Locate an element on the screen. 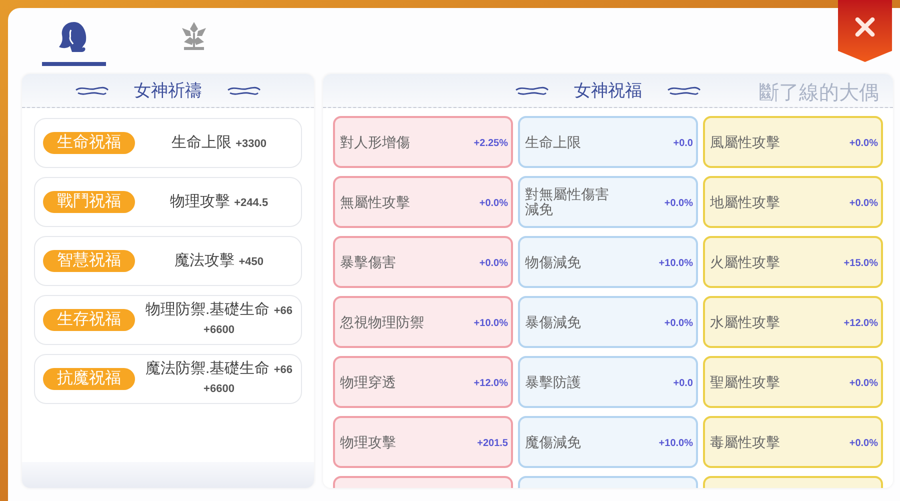 Image resolution: width=900 pixels, height=501 pixels. stat-label: 忽視物理防禦 is located at coordinates (382, 322).